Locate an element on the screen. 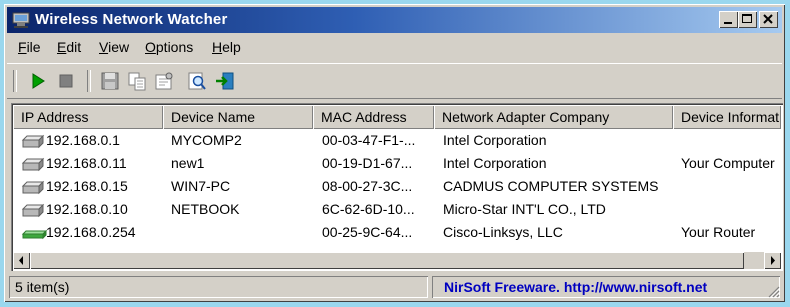  menu-file-accel: F is located at coordinates (22, 47).